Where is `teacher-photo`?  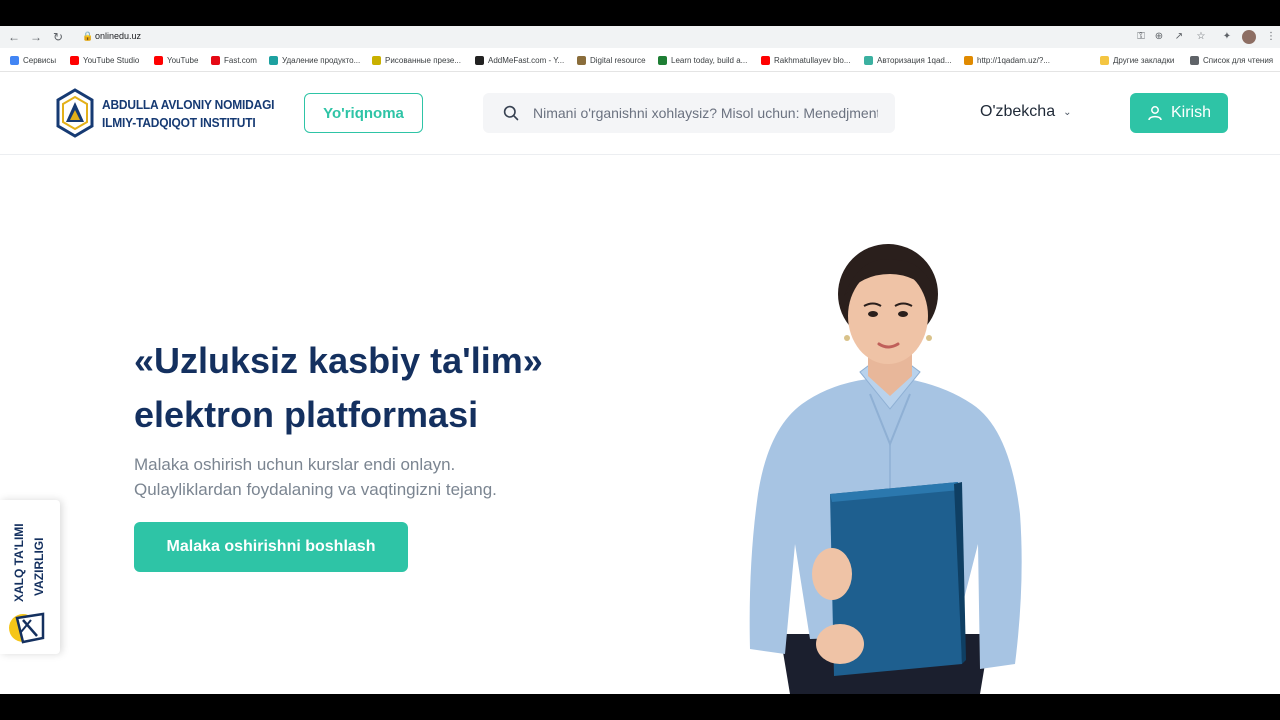
teacher-photo is located at coordinates (885, 469).